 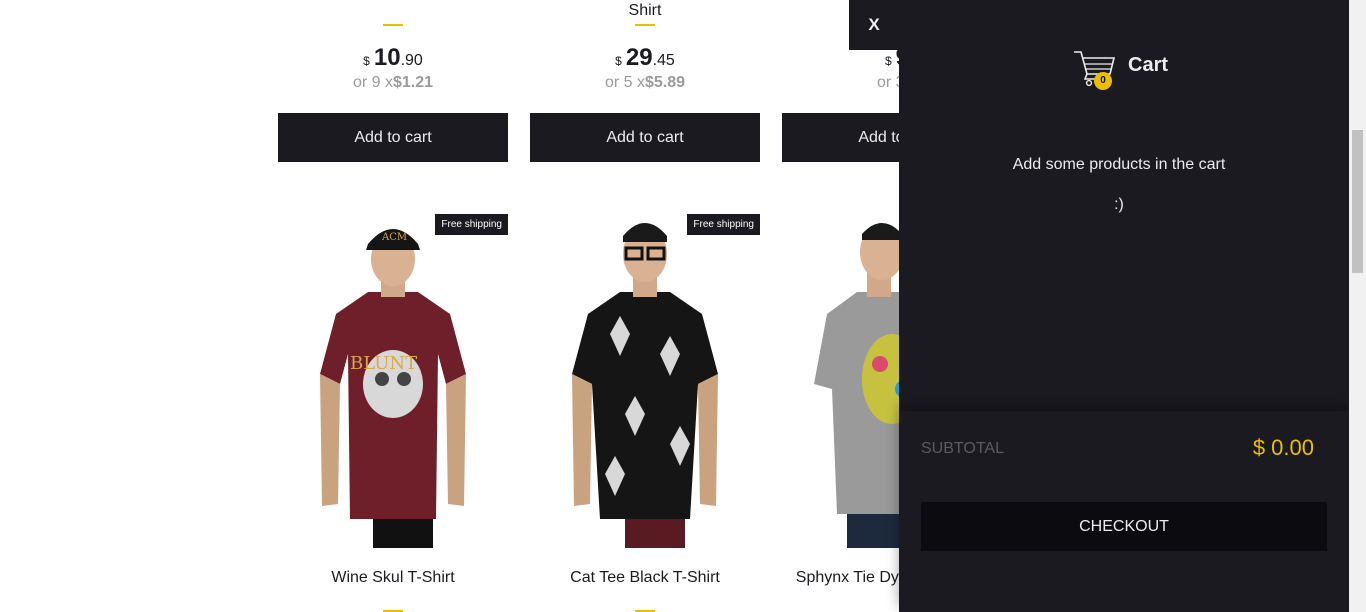 What do you see at coordinates (645, 82) in the screenshot?
I see `installment-info: or 5 x$5.89` at bounding box center [645, 82].